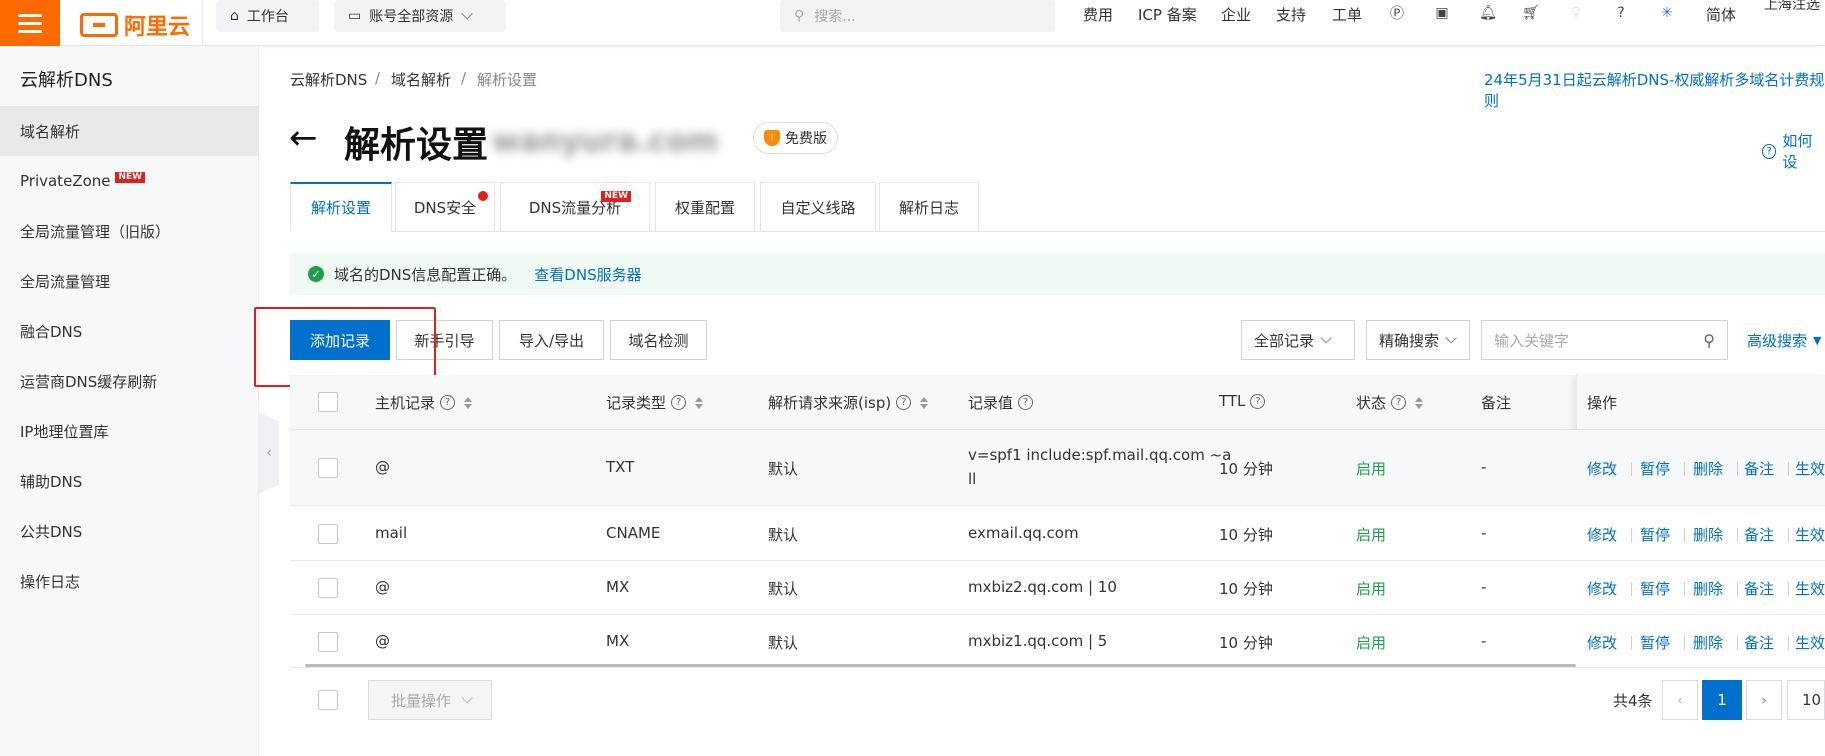 The image size is (1825, 756). What do you see at coordinates (1680, 700) in the screenshot?
I see `prev-page-button: ‹` at bounding box center [1680, 700].